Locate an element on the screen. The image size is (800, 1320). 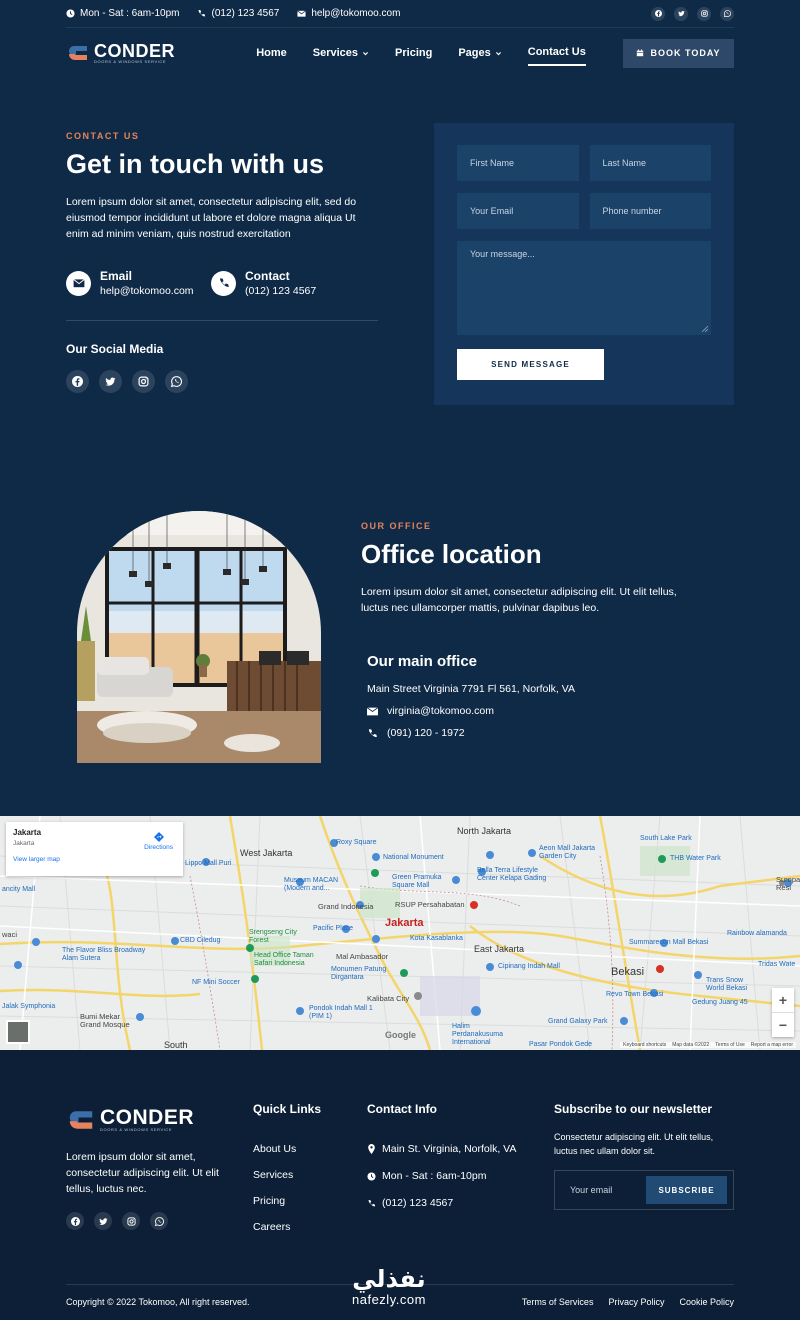
top-social-links is located at coordinates (692, 13).